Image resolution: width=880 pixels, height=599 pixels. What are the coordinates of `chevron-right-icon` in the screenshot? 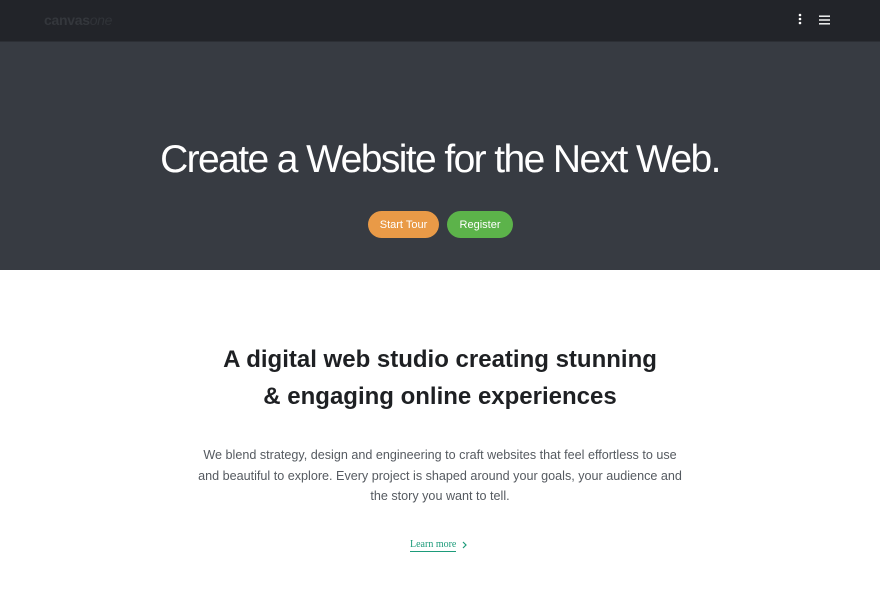 It's located at (465, 545).